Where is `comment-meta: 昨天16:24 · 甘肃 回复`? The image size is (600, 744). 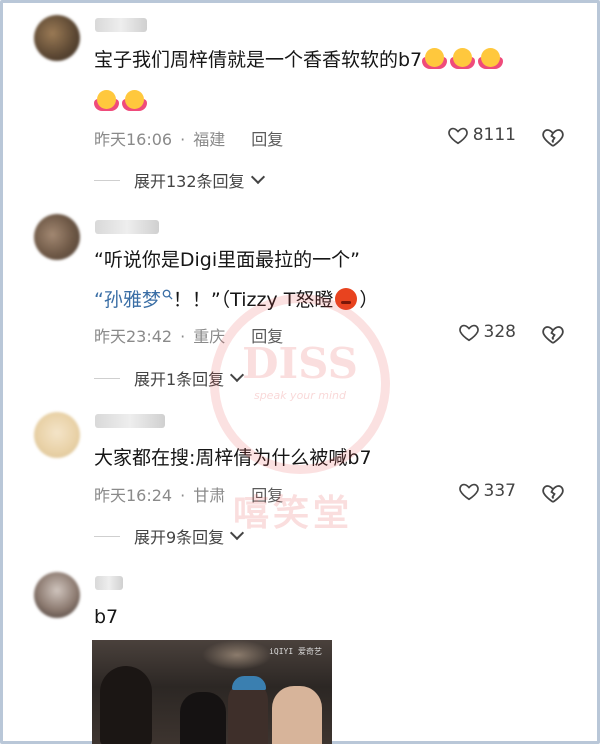
comment-meta: 昨天16:24 · 甘肃 回复 is located at coordinates (189, 495).